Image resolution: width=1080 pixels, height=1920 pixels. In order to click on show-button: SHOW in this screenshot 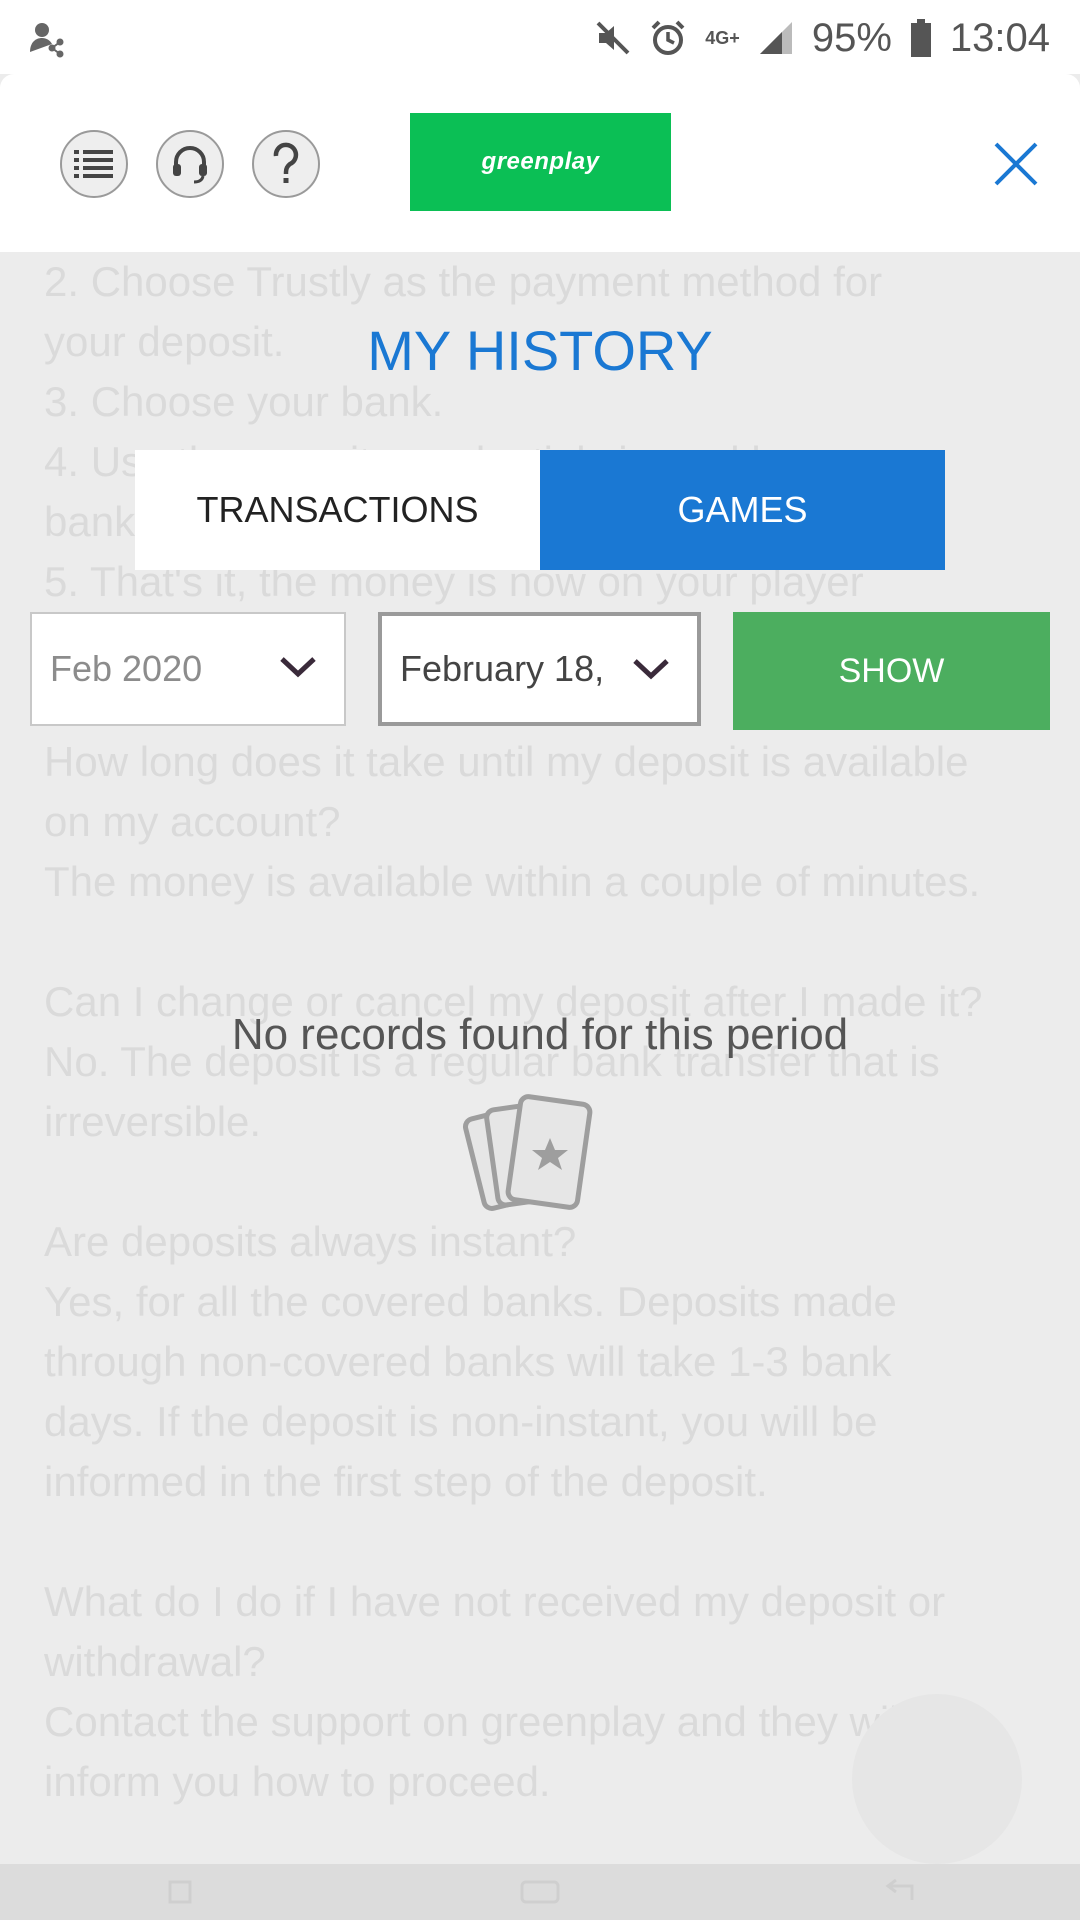, I will do `click(891, 671)`.